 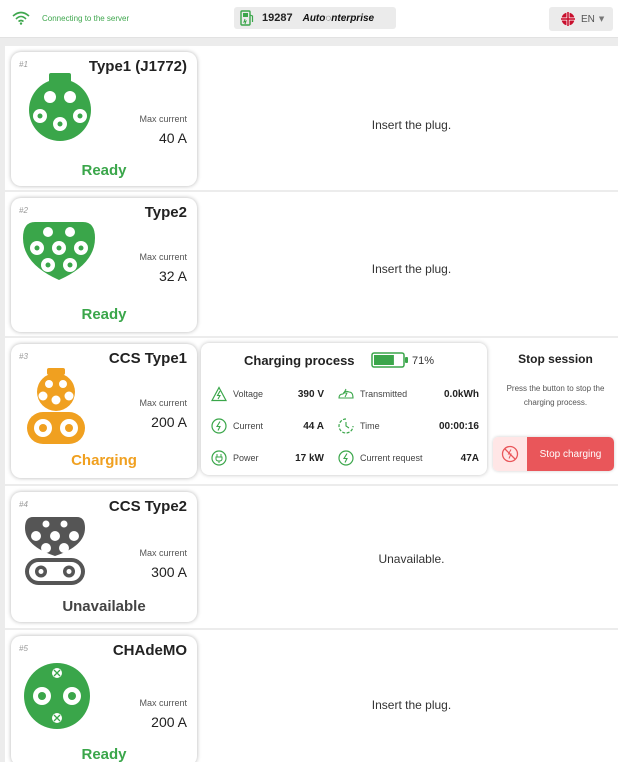 What do you see at coordinates (23, 210) in the screenshot?
I see `connector-number: #2` at bounding box center [23, 210].